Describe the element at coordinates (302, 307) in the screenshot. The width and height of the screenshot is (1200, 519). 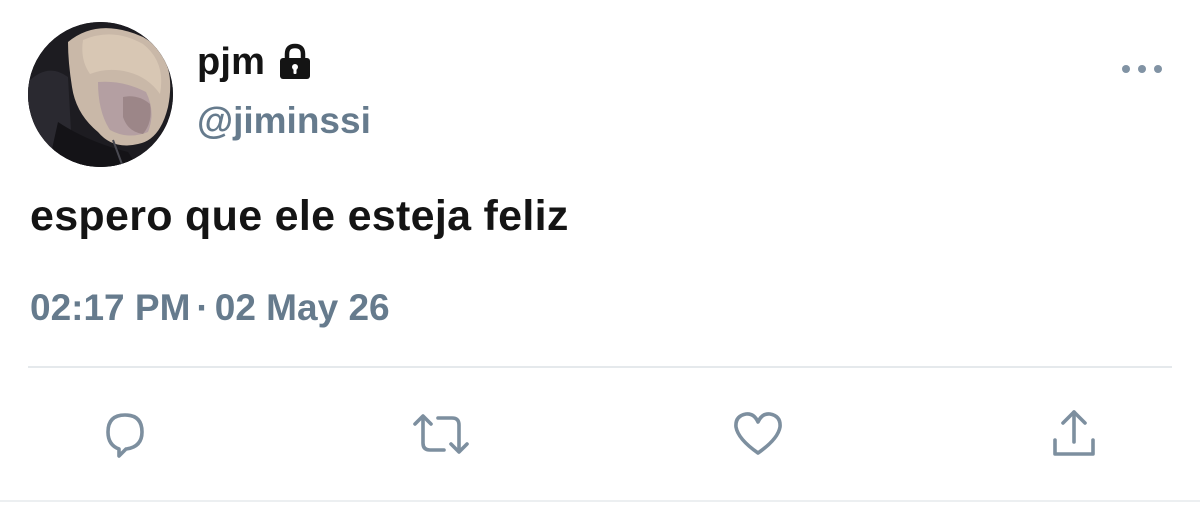
I see `tweet-date: 02 May 26` at that location.